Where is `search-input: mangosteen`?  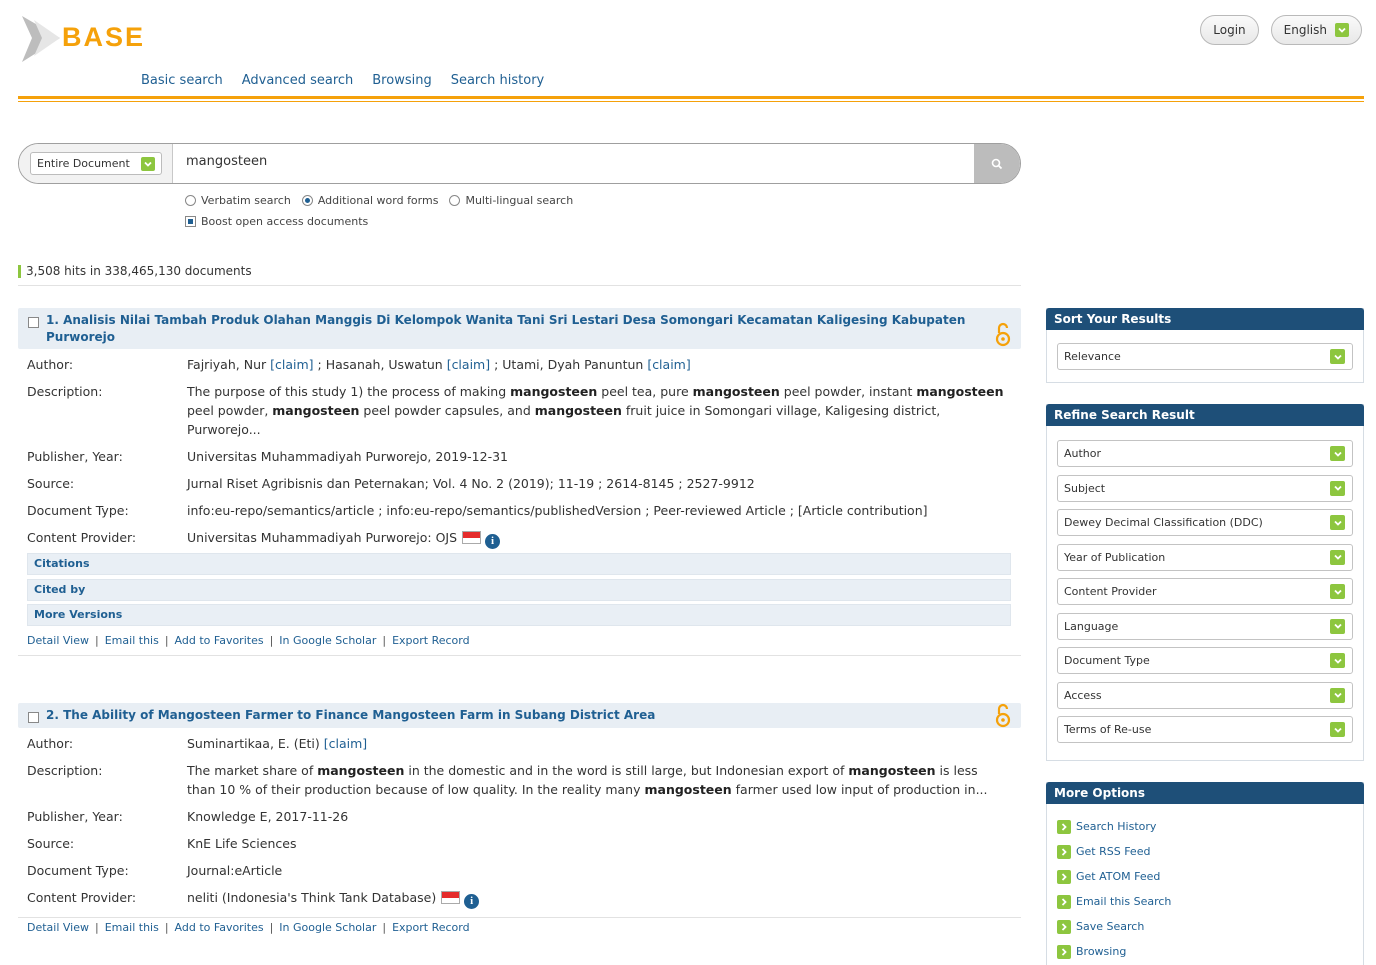
search-input: mangosteen is located at coordinates (226, 161).